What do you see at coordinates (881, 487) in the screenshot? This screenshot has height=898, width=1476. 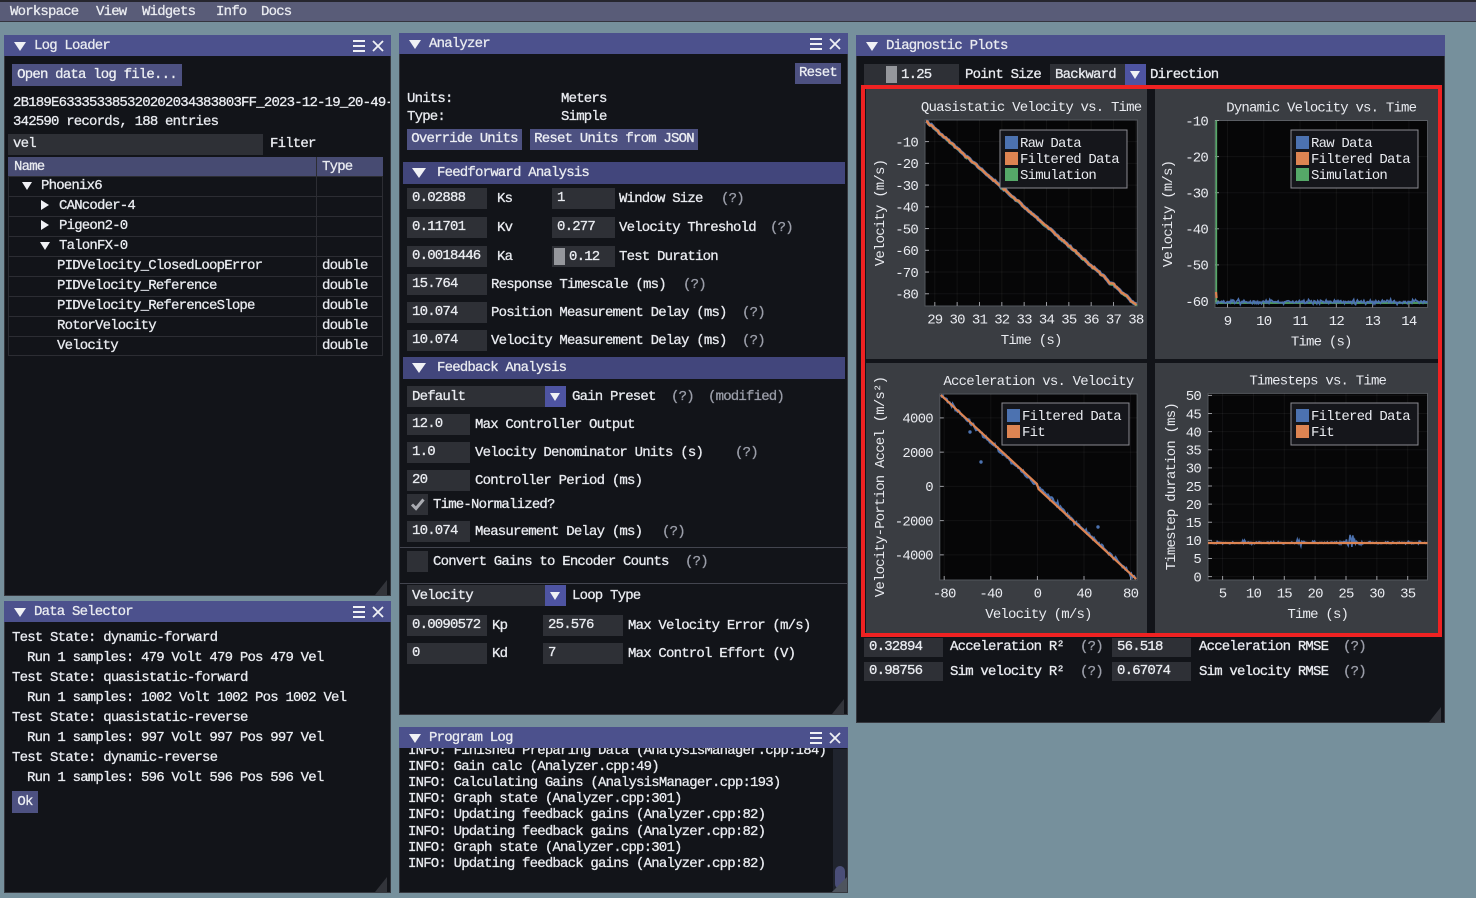 I see `svg-text: Velocity-Portion Accel (m/s²)` at bounding box center [881, 487].